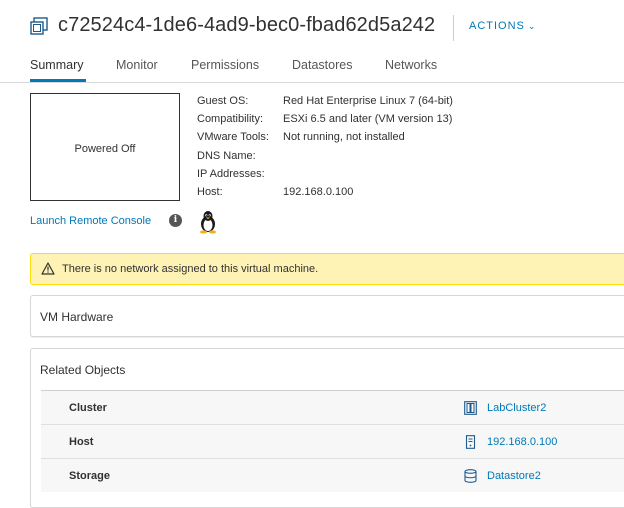  What do you see at coordinates (223, 101) in the screenshot?
I see `prop-label-guest-os: Guest OS:` at bounding box center [223, 101].